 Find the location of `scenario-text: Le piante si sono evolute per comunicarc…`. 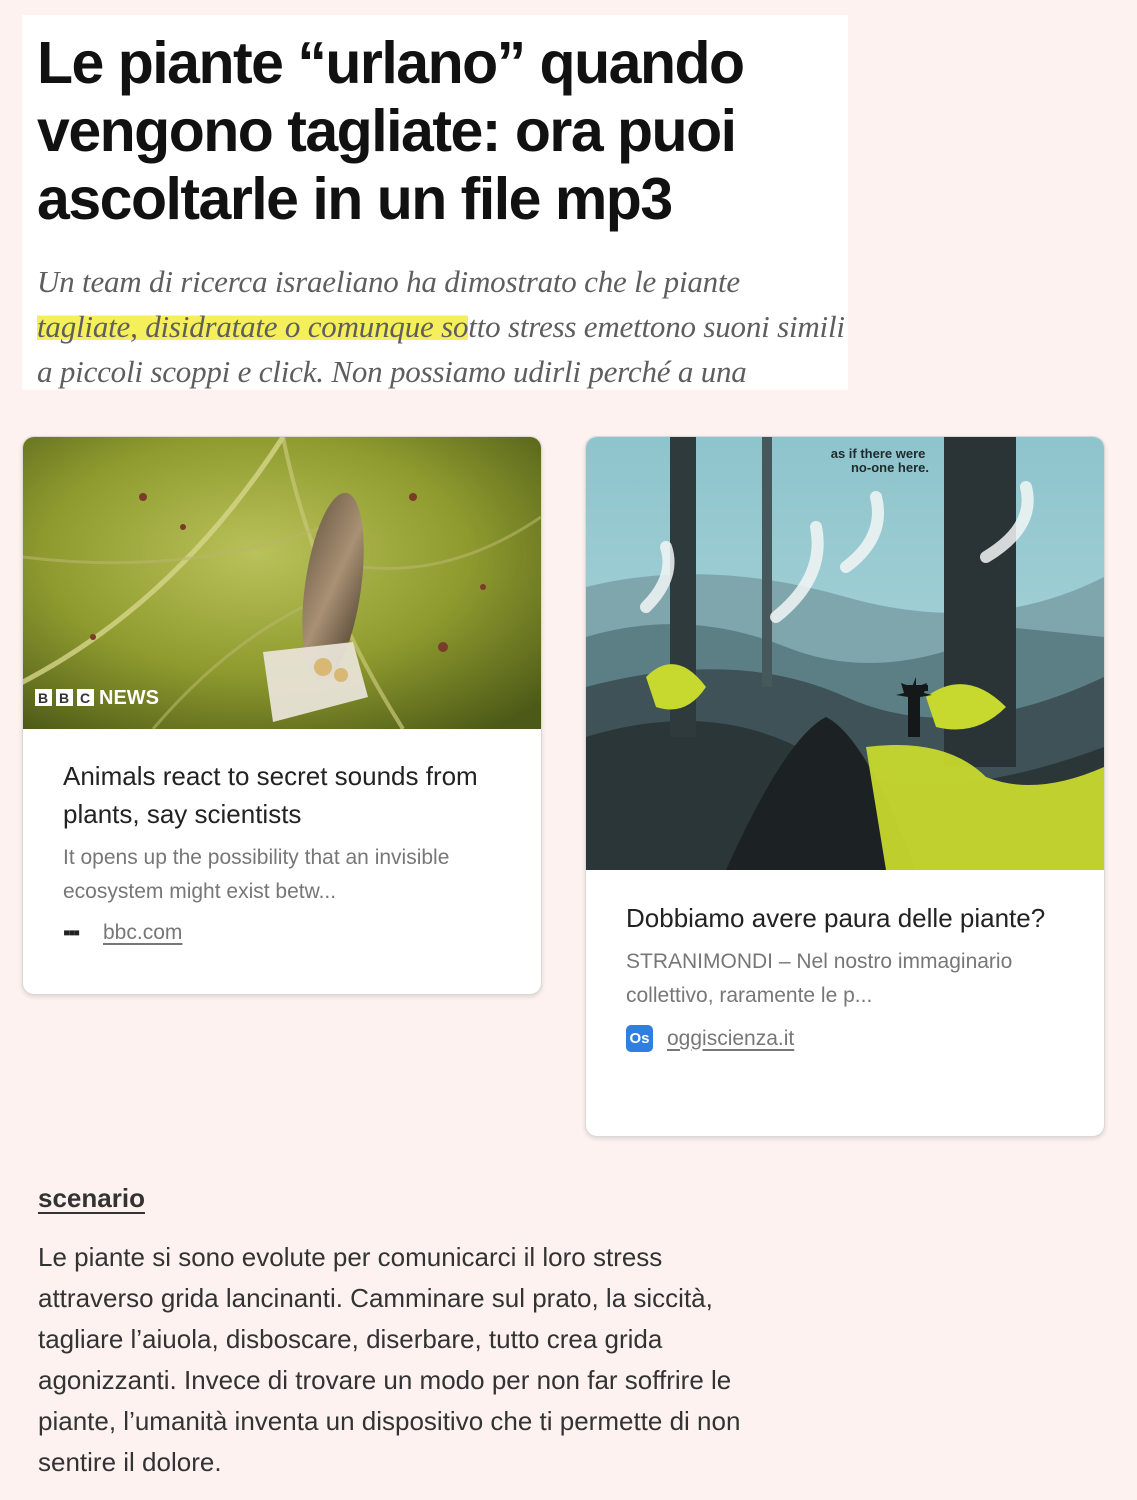

scenario-text: Le piante si sono evolute per comunicarc… is located at coordinates (389, 1359).